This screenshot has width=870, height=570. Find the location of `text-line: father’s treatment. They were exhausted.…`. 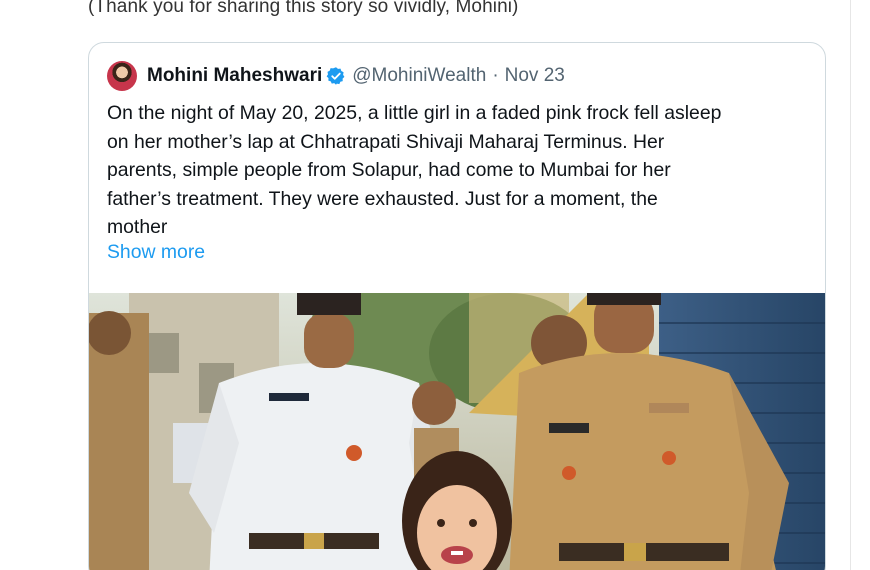

text-line: father’s treatment. They were exhausted.… is located at coordinates (382, 198).